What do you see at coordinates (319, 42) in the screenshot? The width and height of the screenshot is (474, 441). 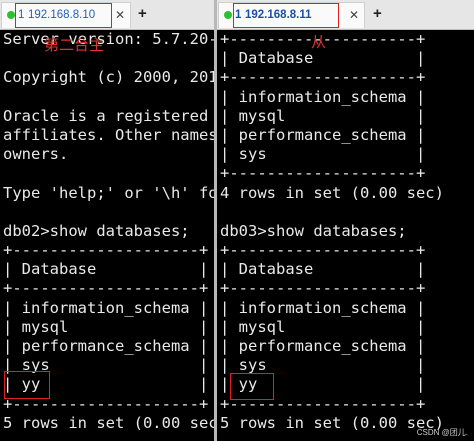 I see `right-annotation: 从` at bounding box center [319, 42].